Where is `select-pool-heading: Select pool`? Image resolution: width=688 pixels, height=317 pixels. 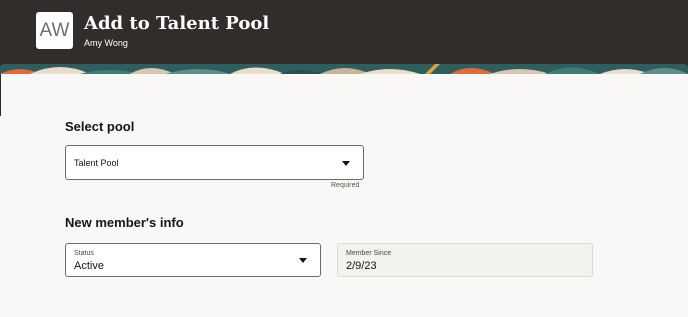 select-pool-heading: Select pool is located at coordinates (100, 126).